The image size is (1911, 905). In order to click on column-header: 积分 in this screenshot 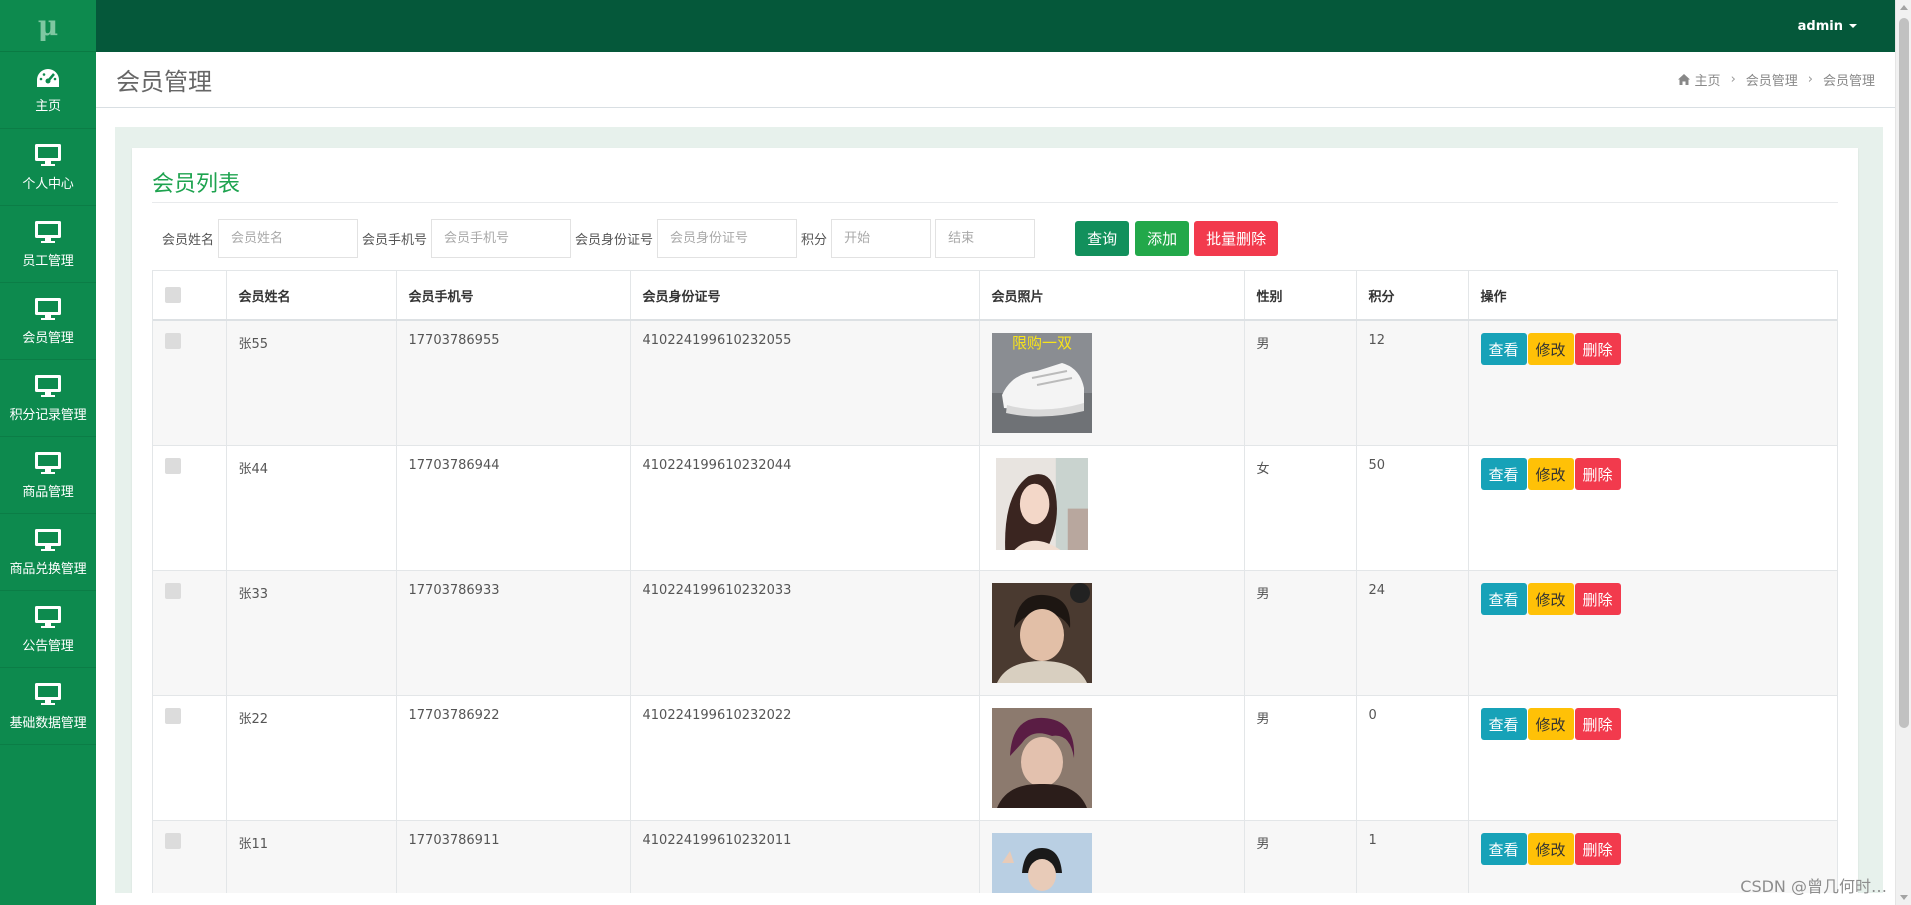, I will do `click(1412, 296)`.